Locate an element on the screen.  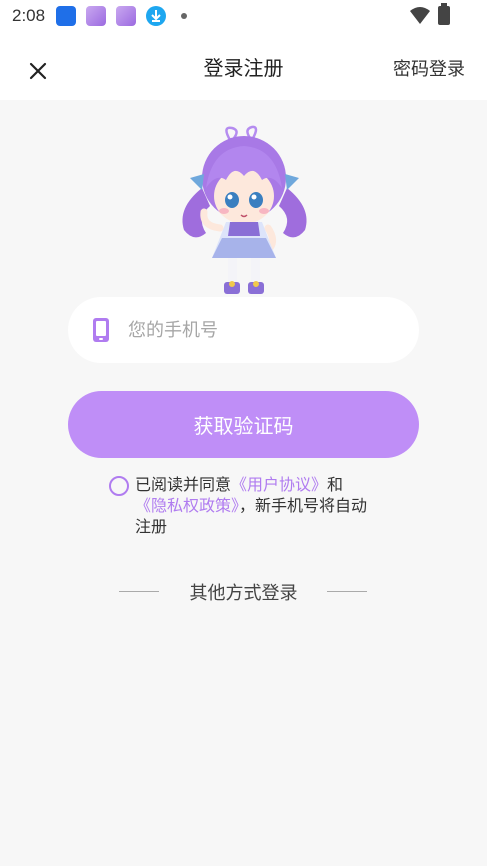
mascot-illustration is located at coordinates (244, 209).